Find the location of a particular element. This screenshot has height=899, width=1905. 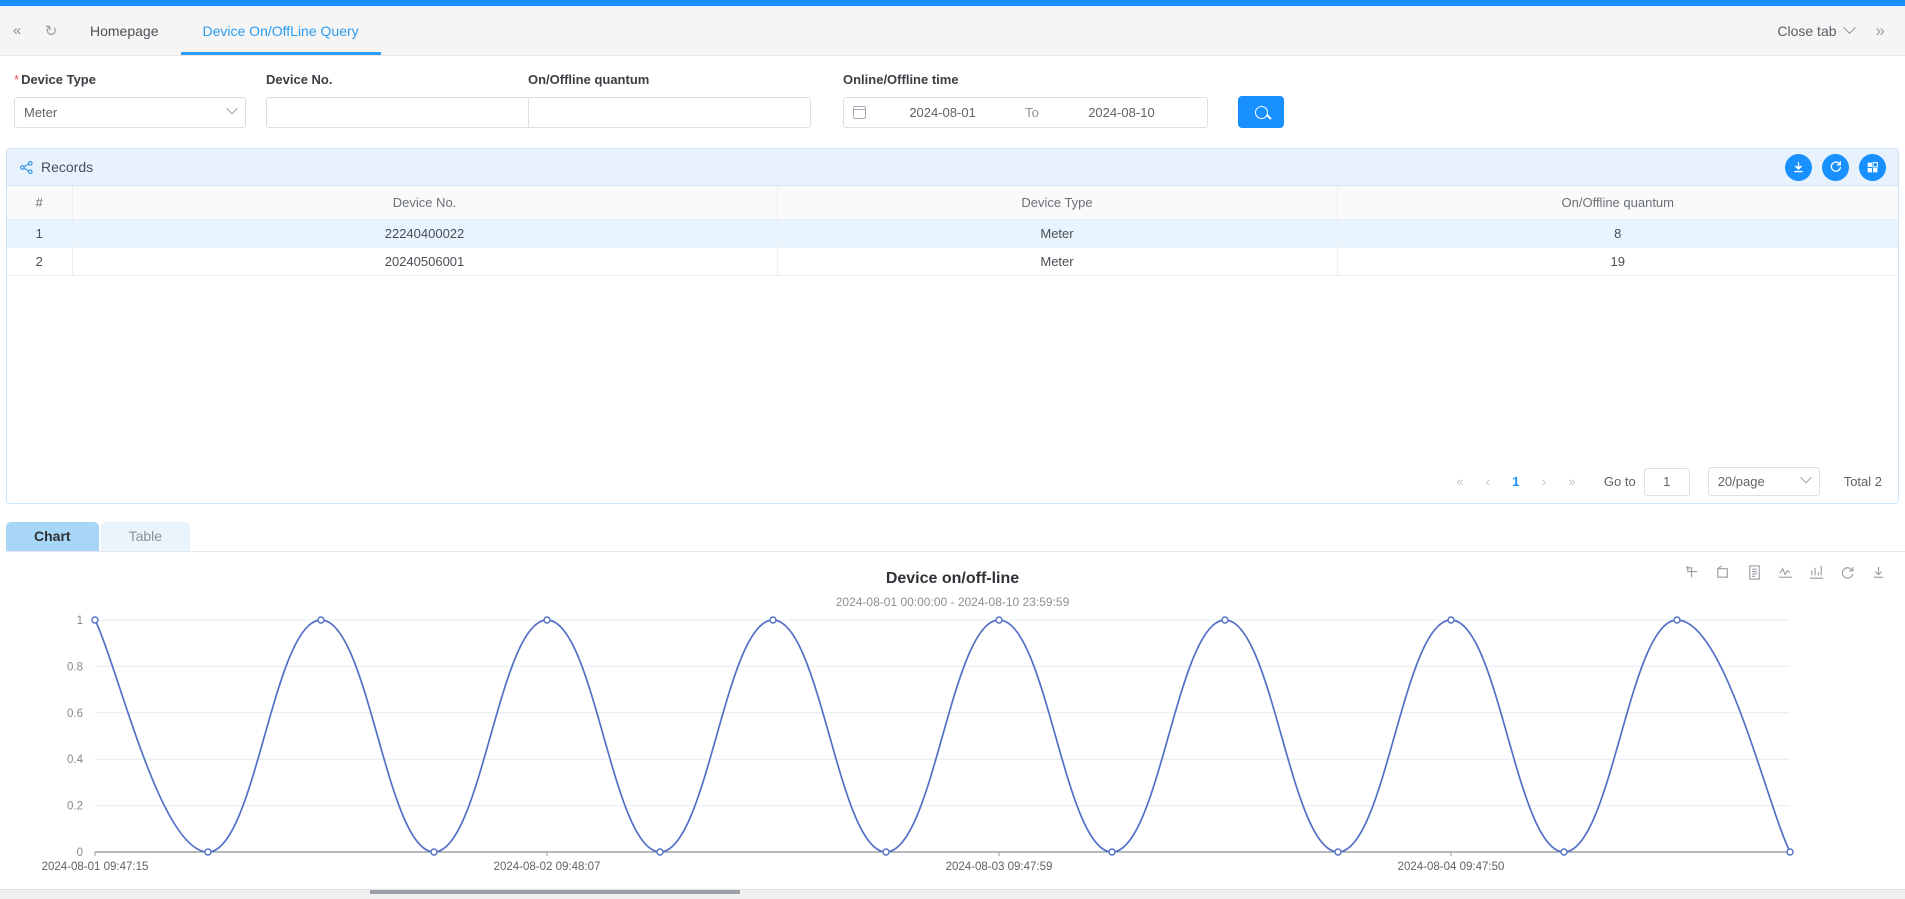

svg-text: 0.4 is located at coordinates (75, 760).